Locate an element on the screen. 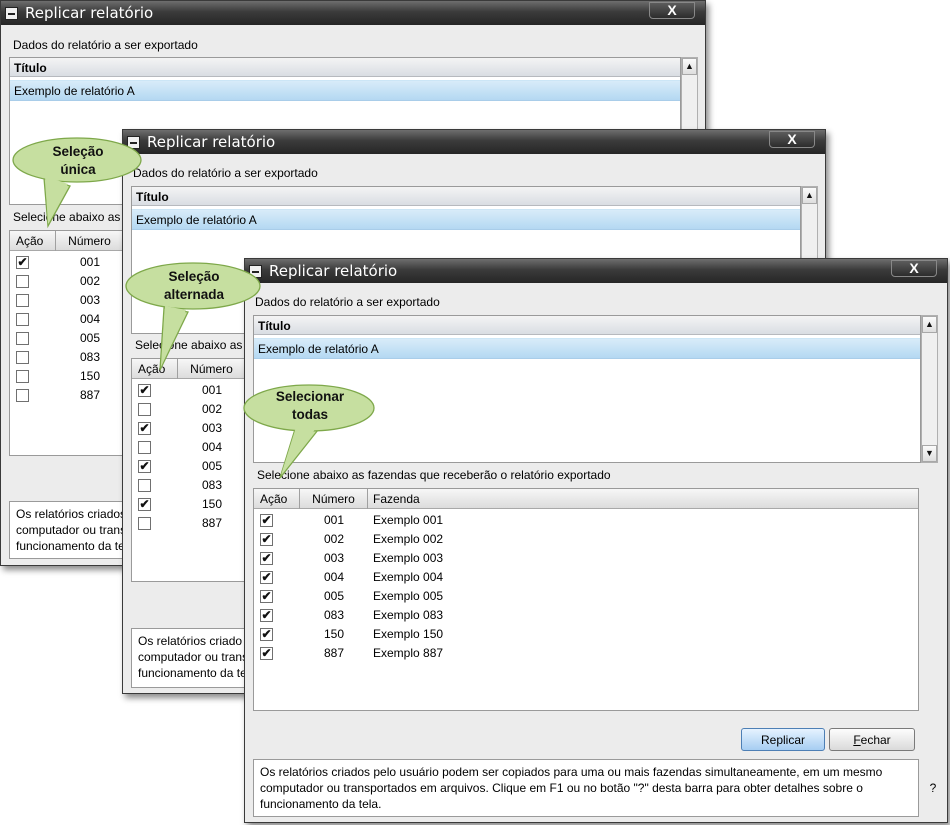  table-row: ✔ 001 Exemplo 001 is located at coordinates (586, 520).